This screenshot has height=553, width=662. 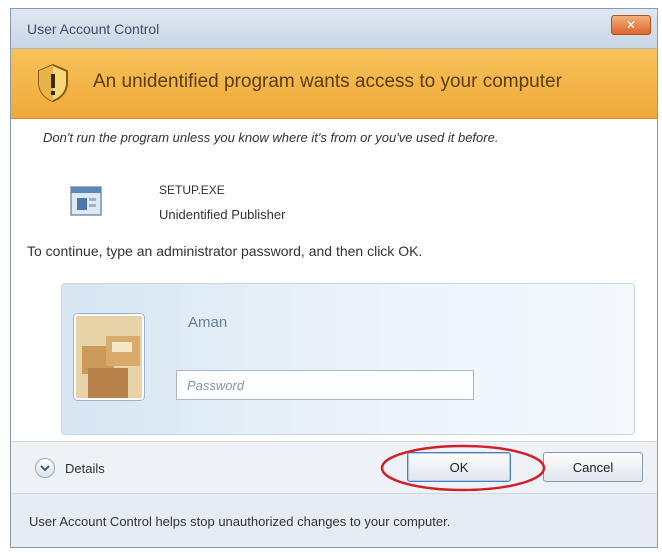 I want to click on user-name: Aman, so click(x=208, y=322).